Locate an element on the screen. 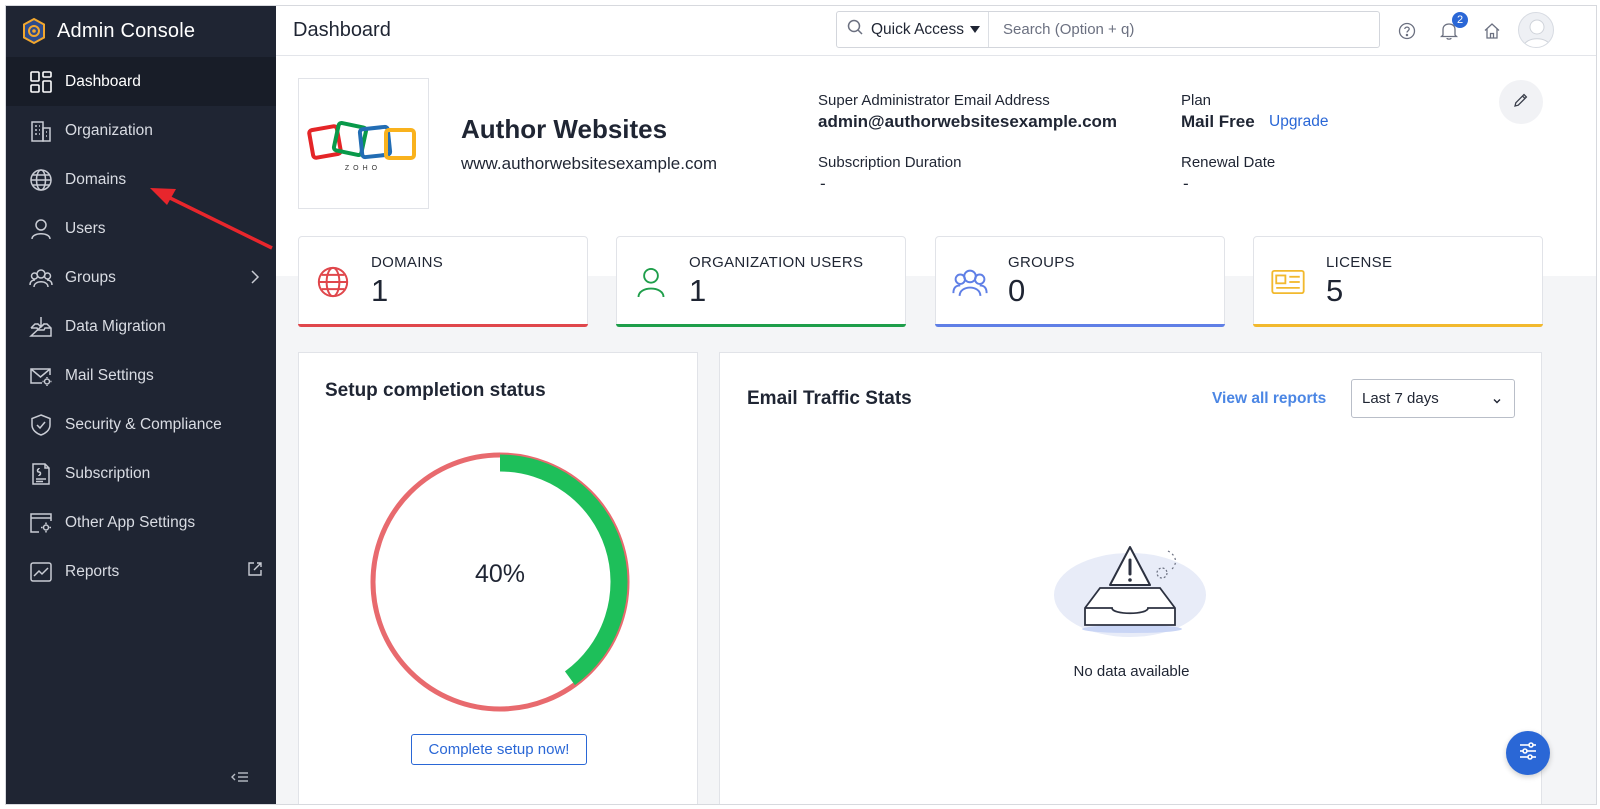 Image resolution: width=1600 pixels, height=809 pixels. dashboard-icon is located at coordinates (41, 82).